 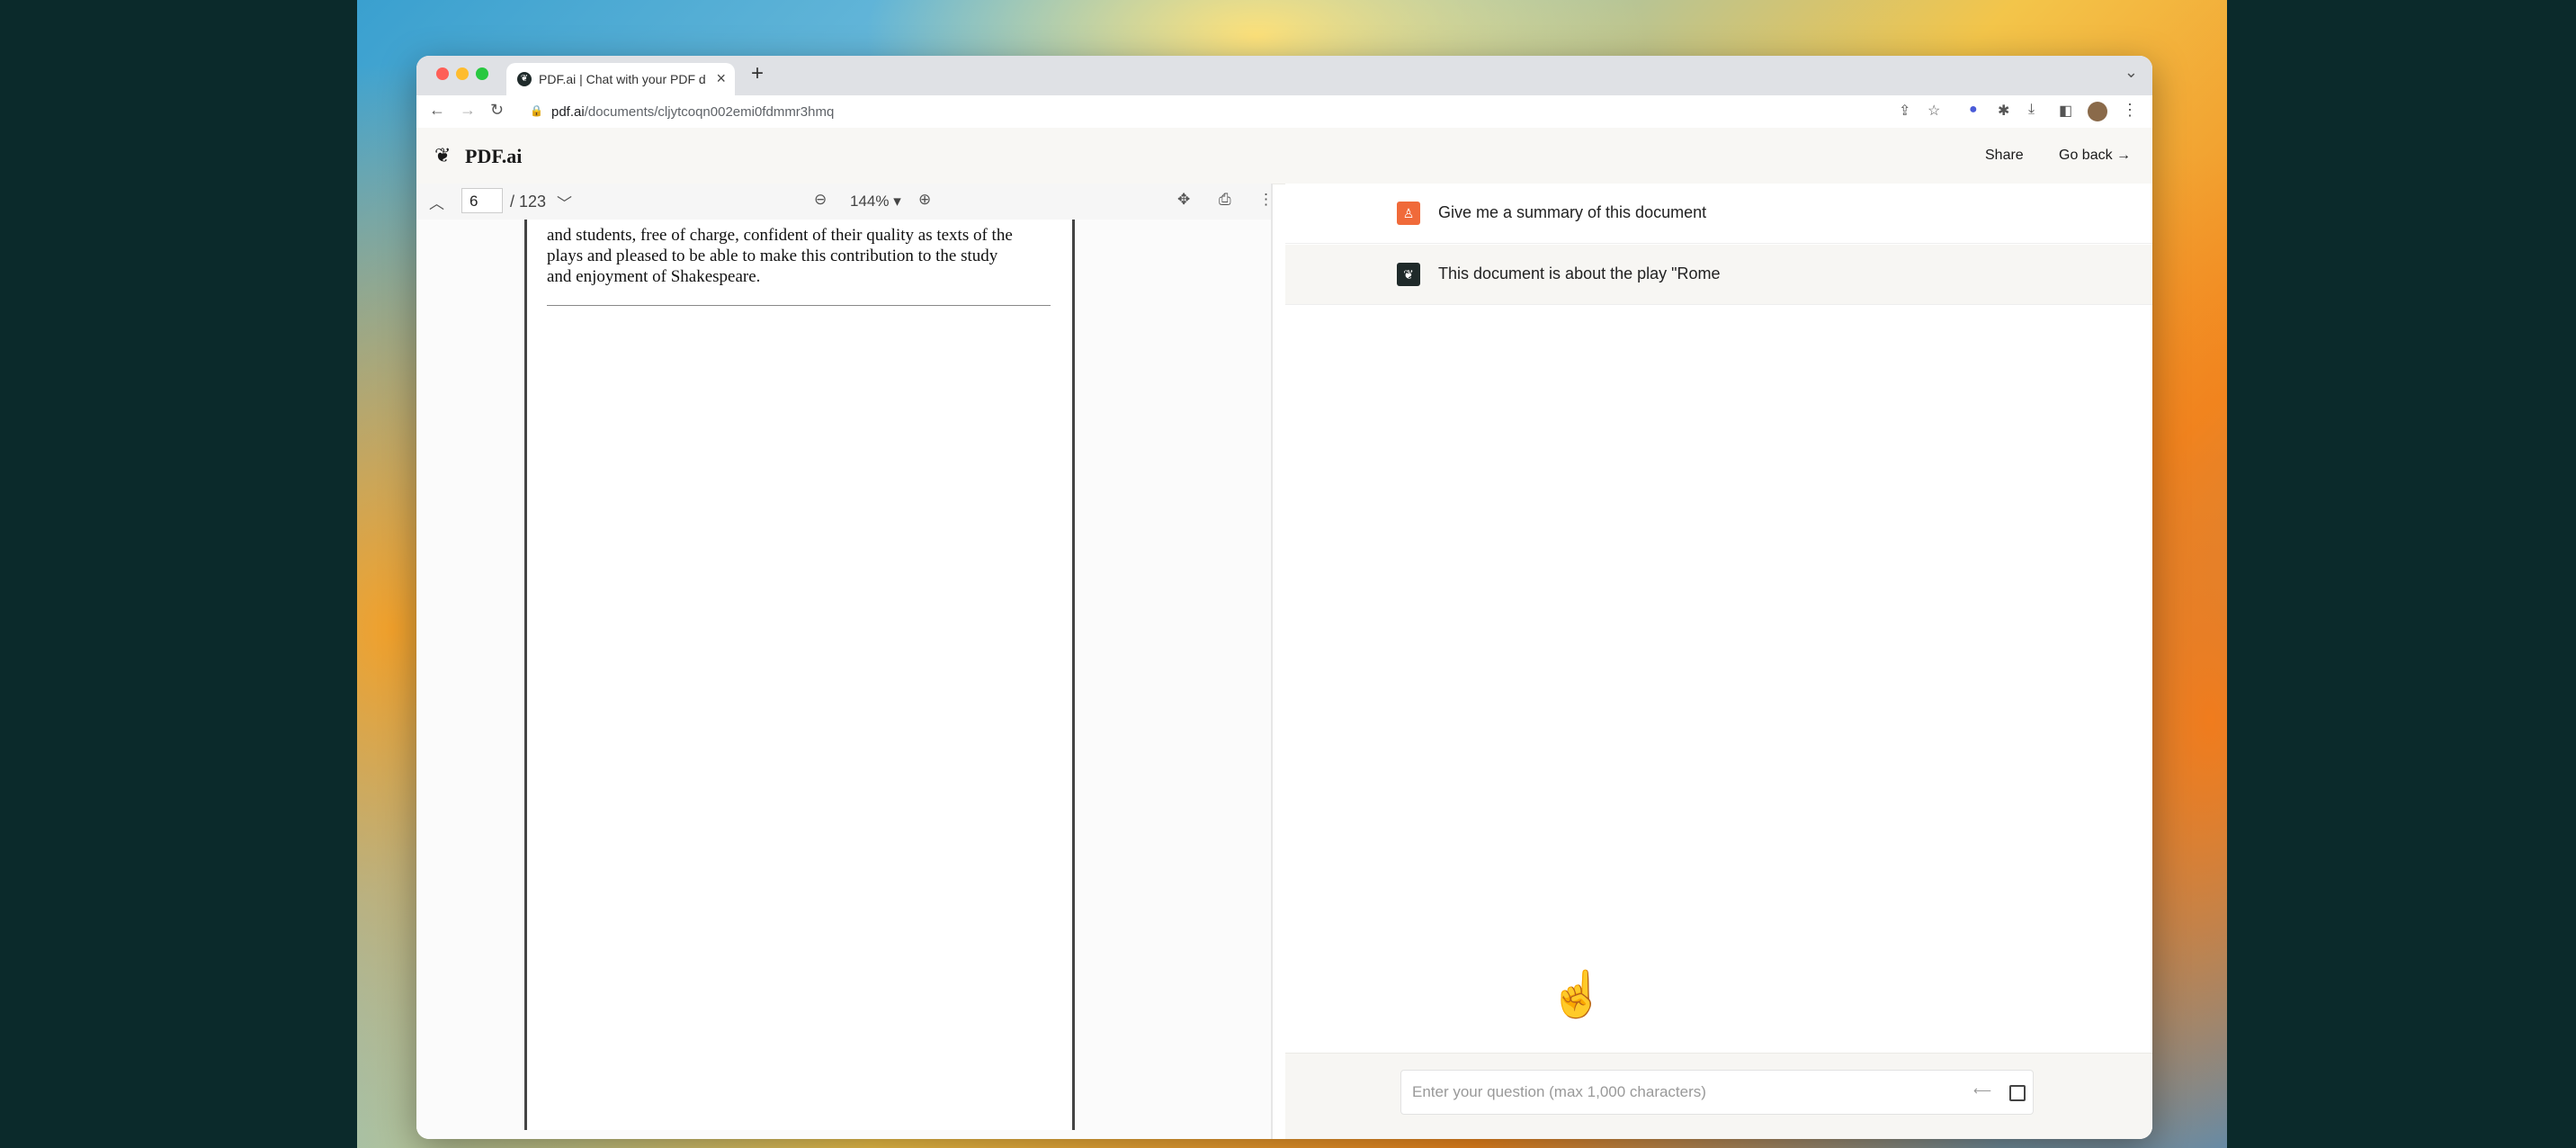 I want to click on bookmark-star-icon: ☆, so click(x=1934, y=111).